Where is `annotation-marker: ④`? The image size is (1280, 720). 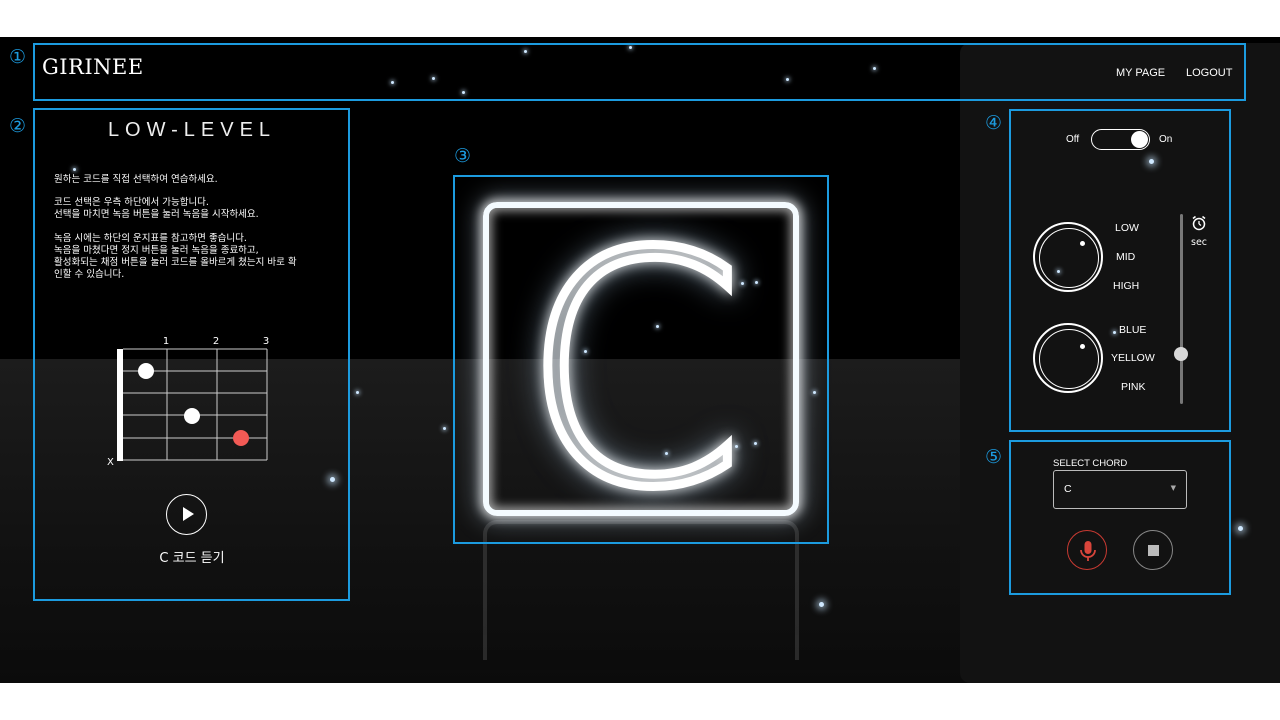 annotation-marker: ④ is located at coordinates (994, 123).